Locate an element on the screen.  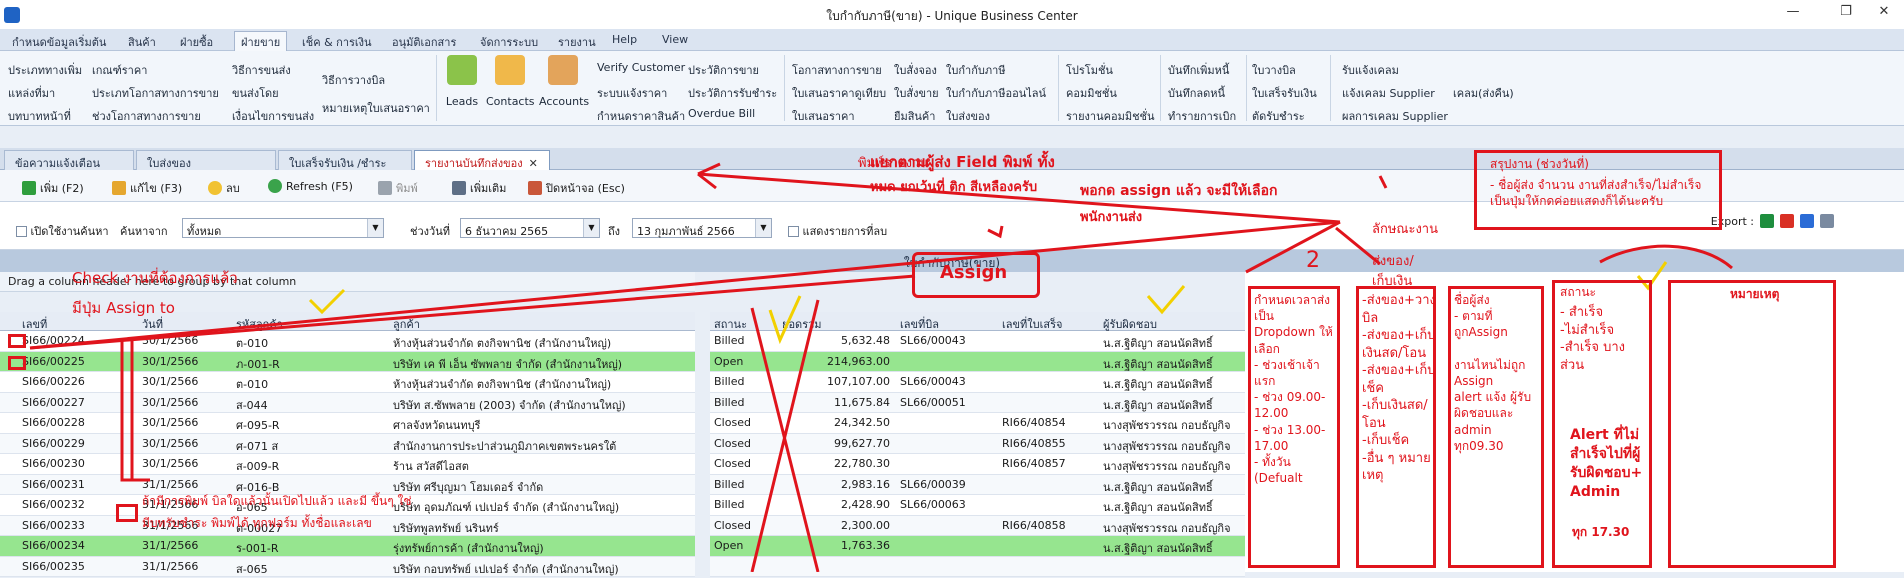
ribbon-item: หมายเหตุใบเสนอราคา is located at coordinates (376, 108).